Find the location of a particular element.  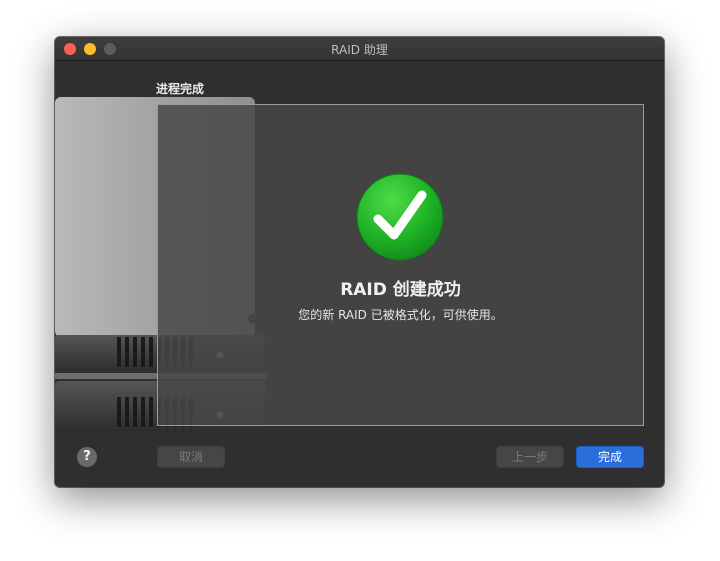

title-bar: RAID 助理 is located at coordinates (359, 49).